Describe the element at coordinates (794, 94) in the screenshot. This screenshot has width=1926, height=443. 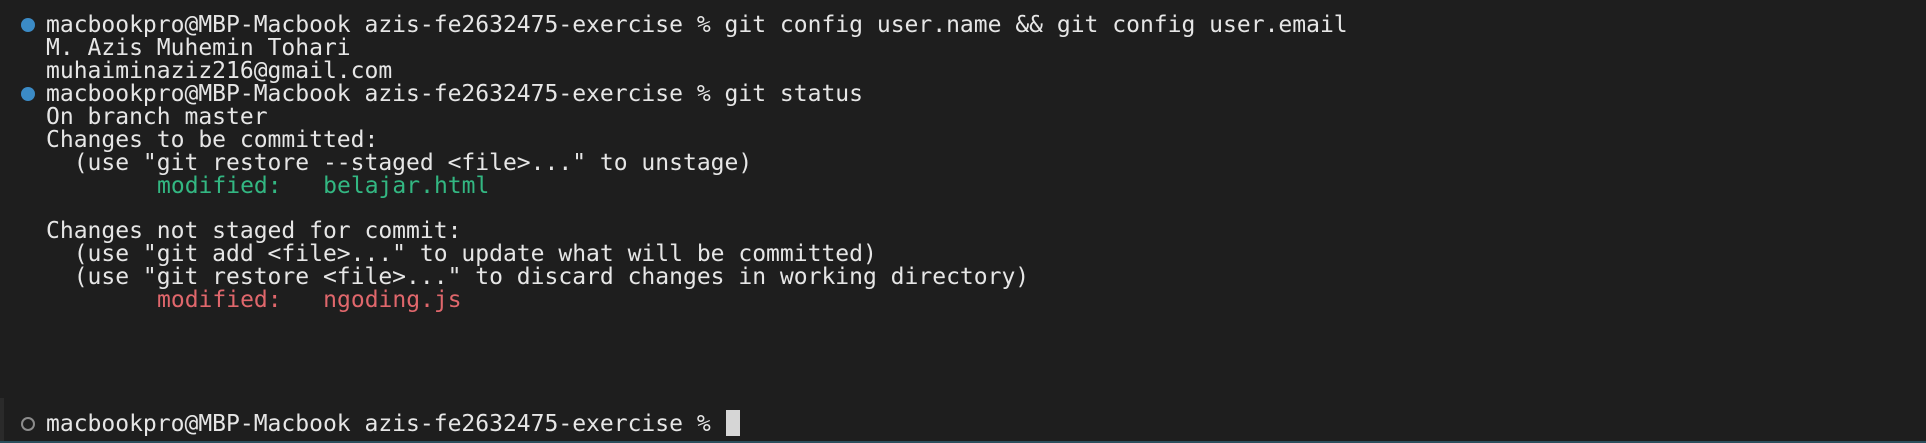
I see `command-text: git status` at that location.